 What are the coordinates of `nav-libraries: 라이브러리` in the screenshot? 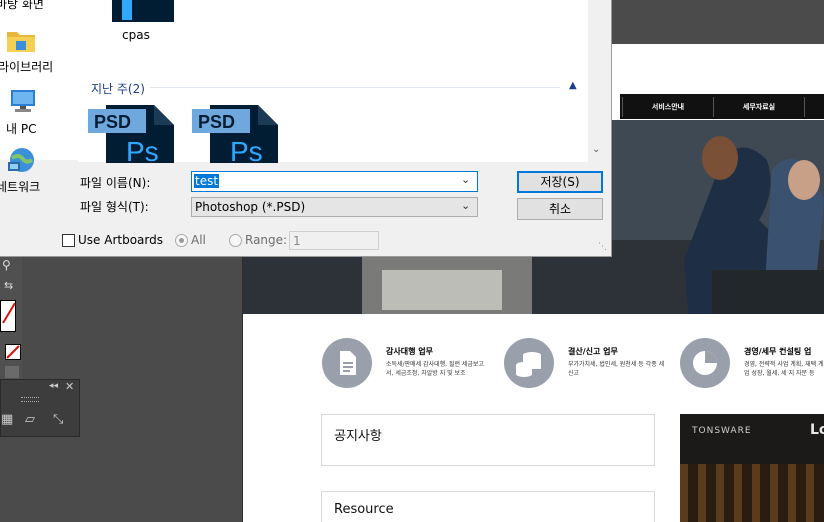 It's located at (39, 52).